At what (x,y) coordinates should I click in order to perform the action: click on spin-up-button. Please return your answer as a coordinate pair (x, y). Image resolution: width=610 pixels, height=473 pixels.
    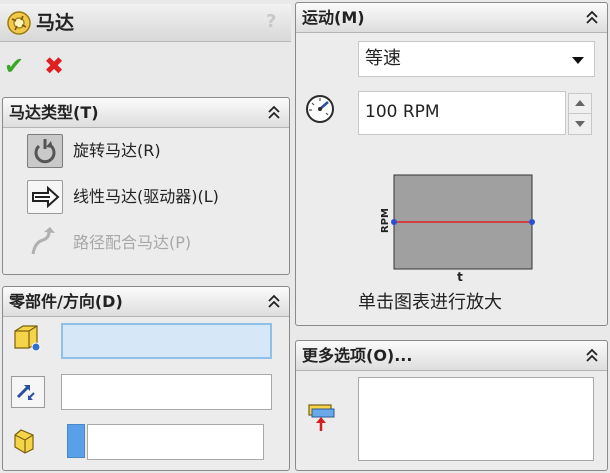
    Looking at the image, I should click on (580, 104).